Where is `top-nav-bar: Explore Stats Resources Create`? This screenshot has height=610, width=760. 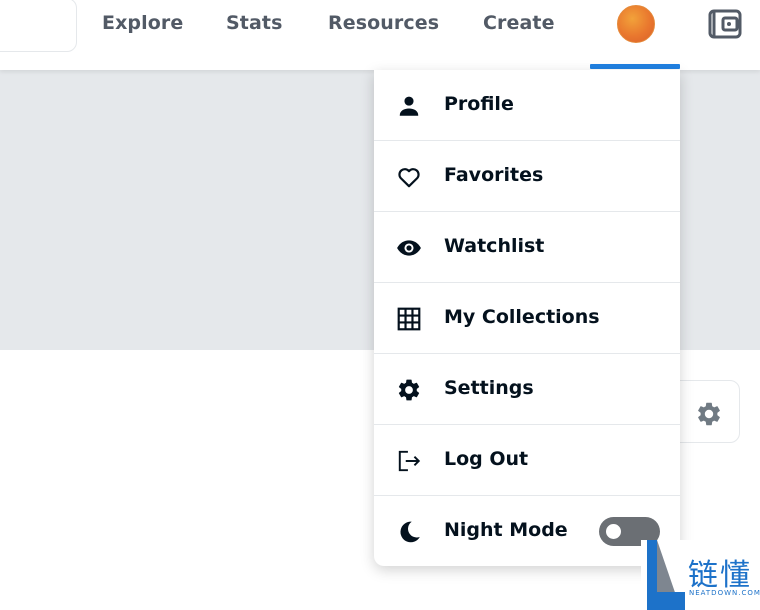
top-nav-bar: Explore Stats Resources Create is located at coordinates (380, 35).